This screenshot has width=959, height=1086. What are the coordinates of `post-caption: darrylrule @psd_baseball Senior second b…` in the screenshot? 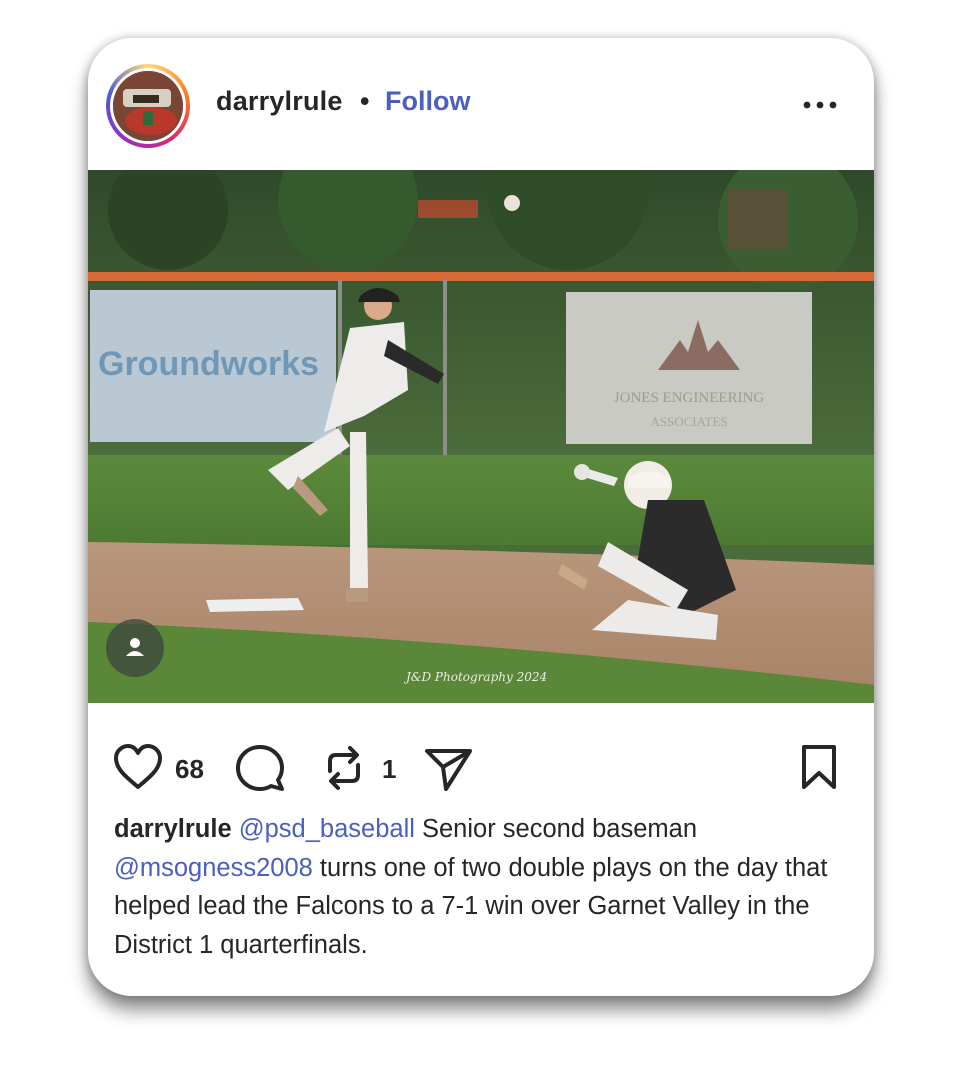 It's located at (484, 887).